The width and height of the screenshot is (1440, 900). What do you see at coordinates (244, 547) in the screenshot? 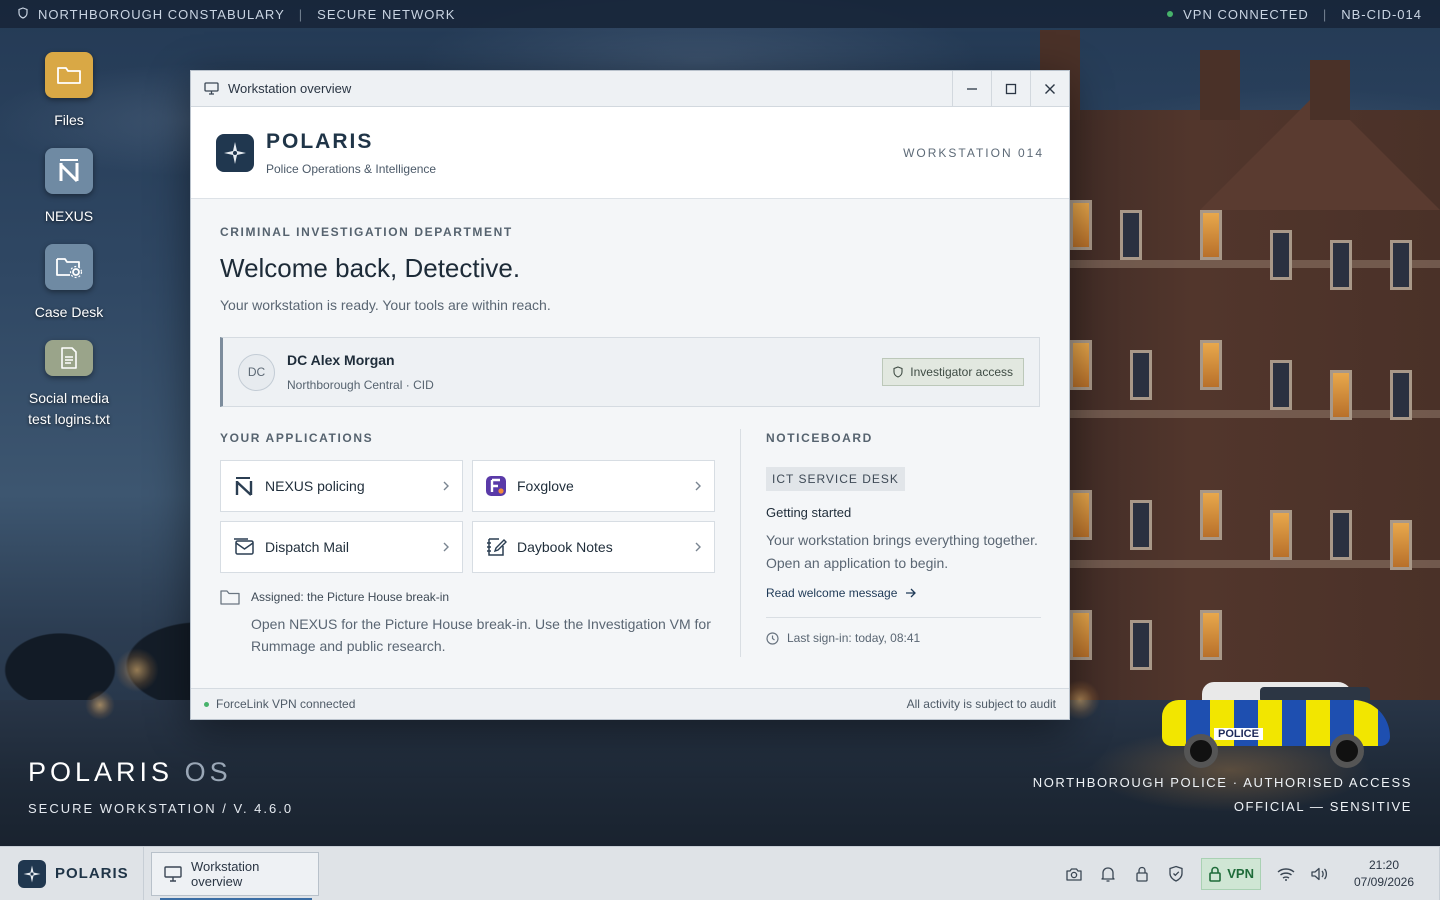
I see `mail-icon` at bounding box center [244, 547].